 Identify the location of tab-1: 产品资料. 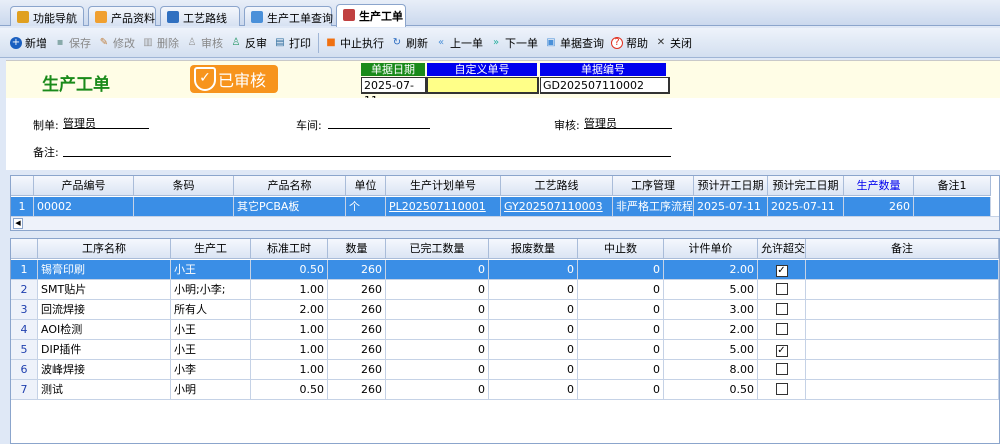
(122, 16).